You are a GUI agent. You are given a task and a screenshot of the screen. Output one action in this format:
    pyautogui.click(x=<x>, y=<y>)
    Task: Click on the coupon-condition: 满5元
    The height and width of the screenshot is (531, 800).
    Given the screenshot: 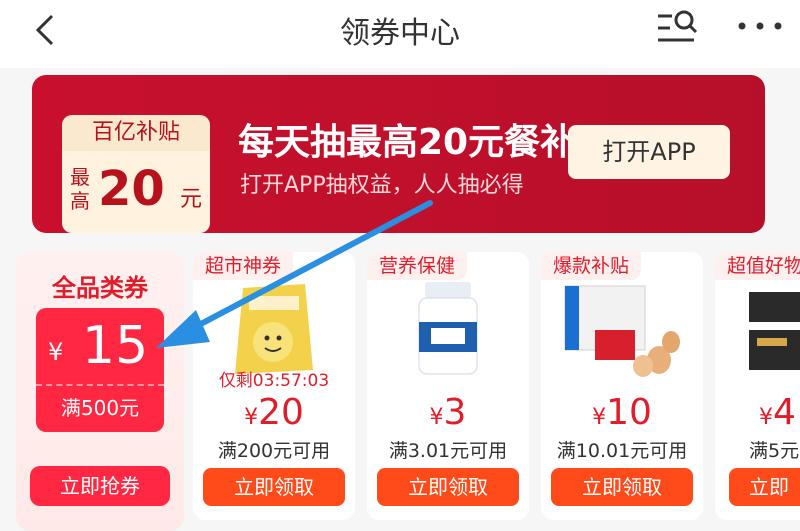 What is the action you would take?
    pyautogui.click(x=774, y=451)
    